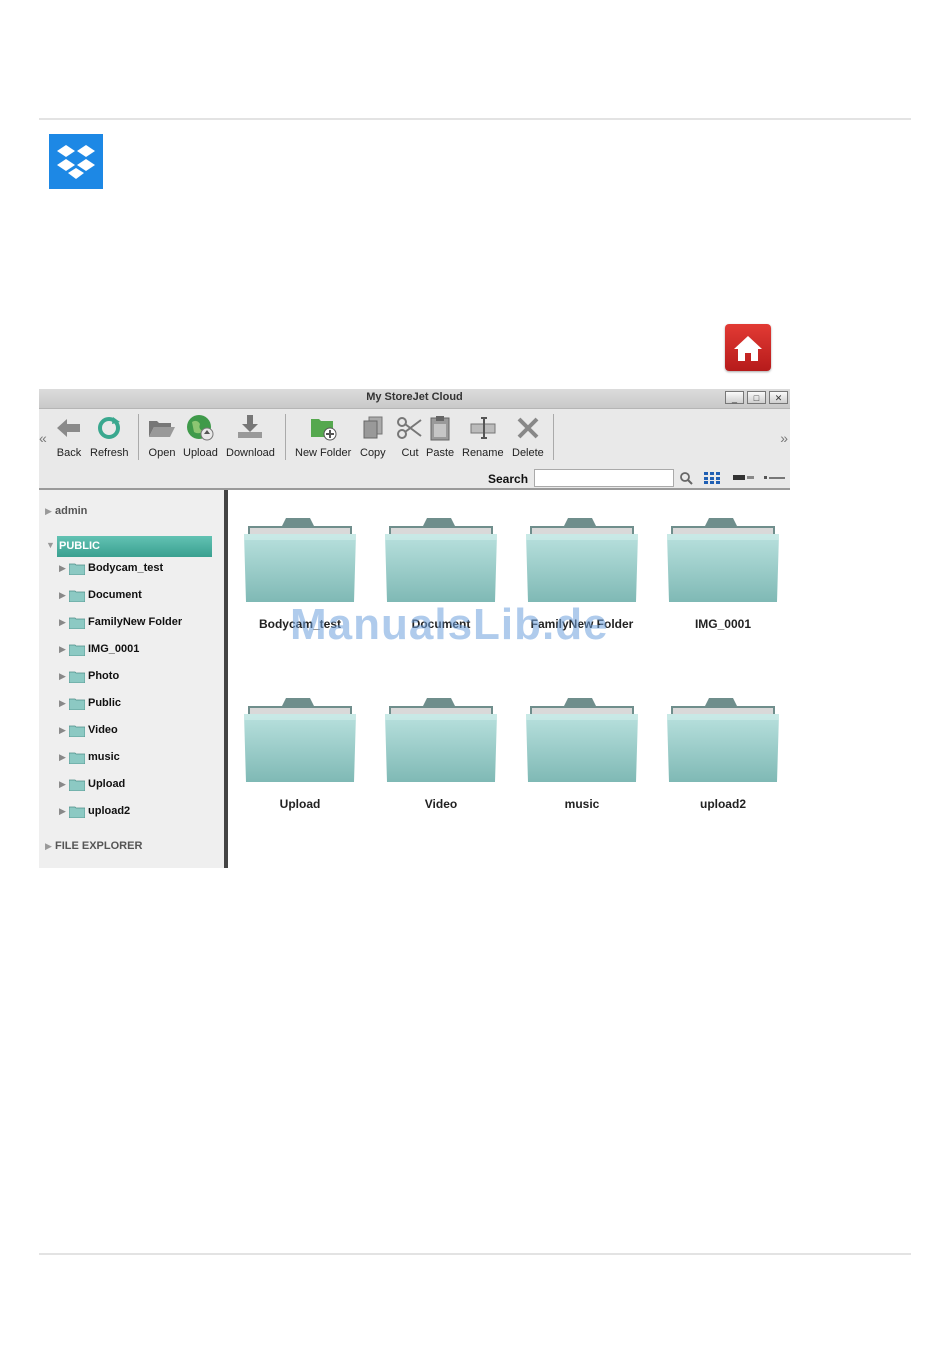 The width and height of the screenshot is (950, 1361). What do you see at coordinates (712, 478) in the screenshot?
I see `grid-view-icon` at bounding box center [712, 478].